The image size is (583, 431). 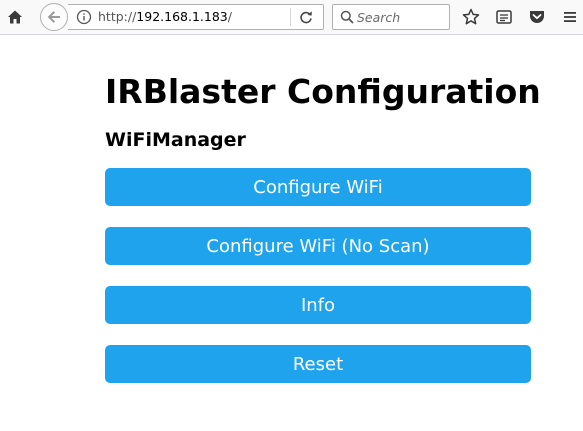 What do you see at coordinates (175, 140) in the screenshot?
I see `page-subtitle: WiFiManager` at bounding box center [175, 140].